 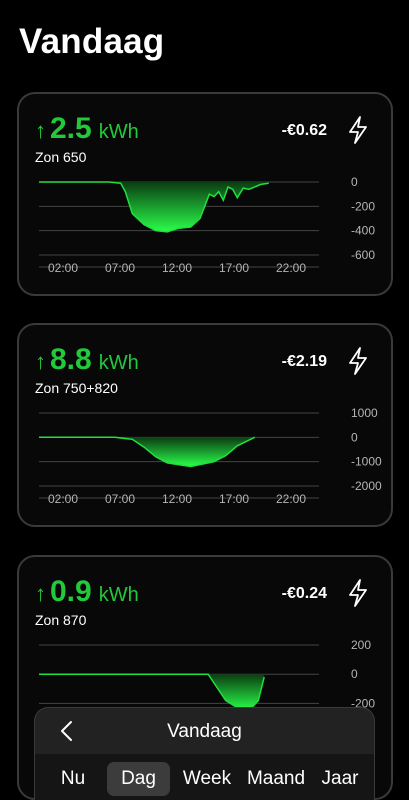 I want to click on y-tick-label: -400, so click(x=363, y=231).